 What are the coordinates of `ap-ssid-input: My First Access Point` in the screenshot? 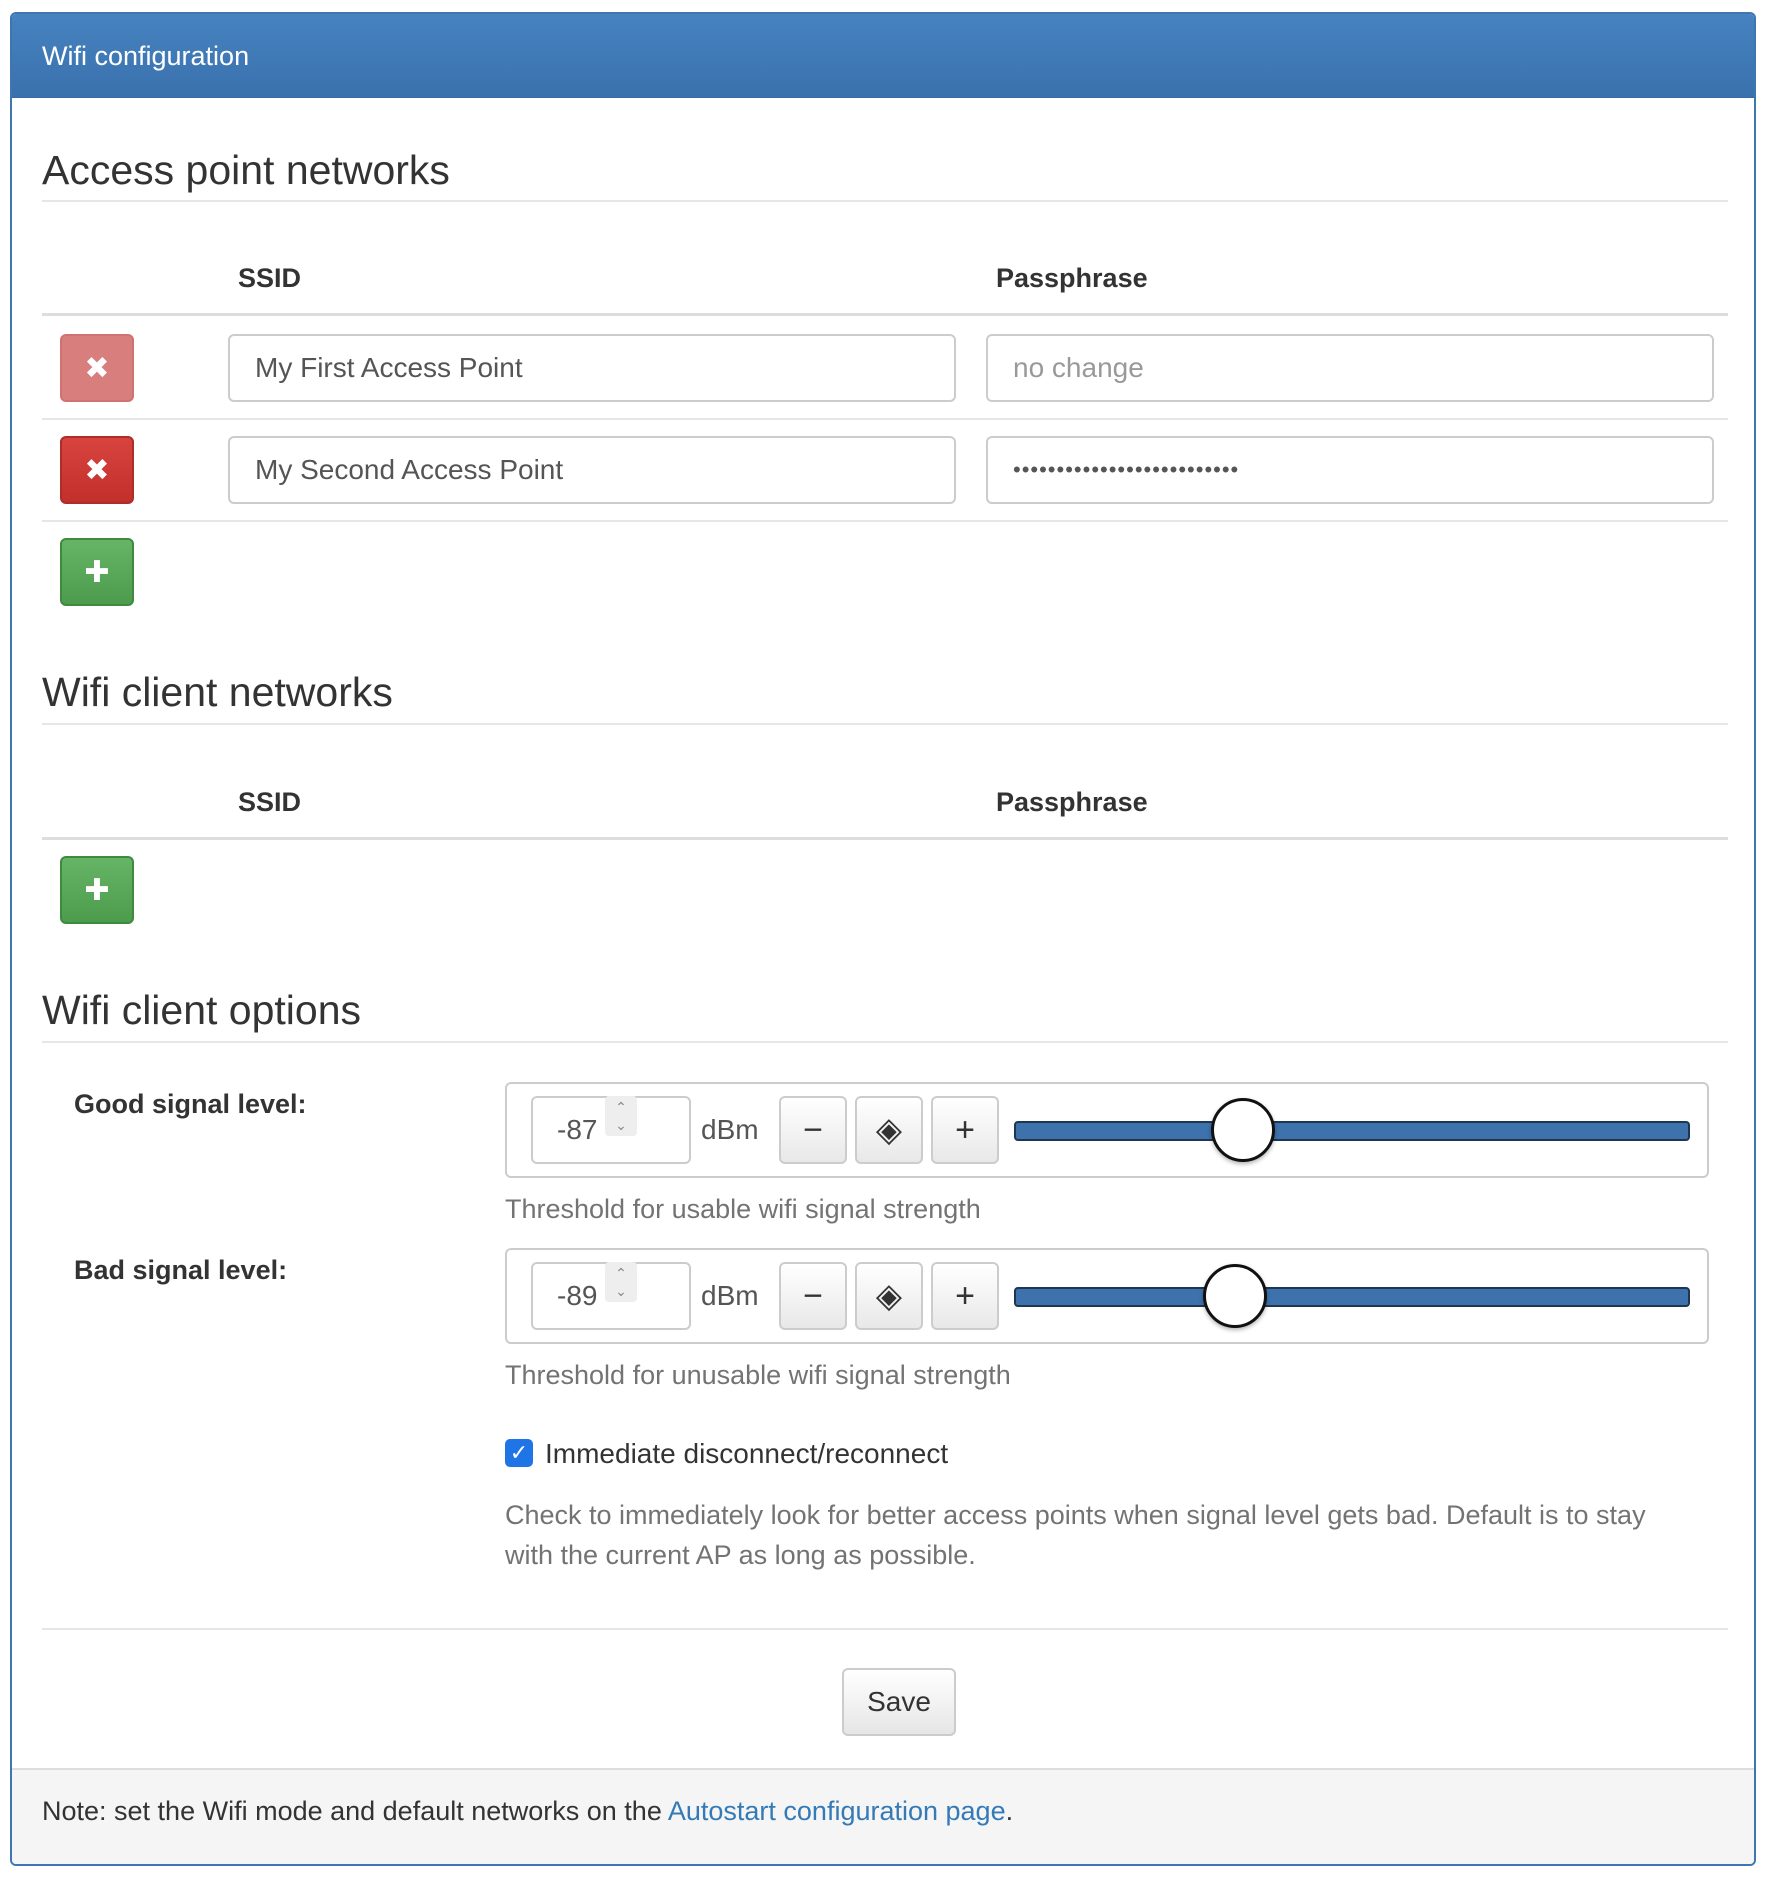 It's located at (592, 368).